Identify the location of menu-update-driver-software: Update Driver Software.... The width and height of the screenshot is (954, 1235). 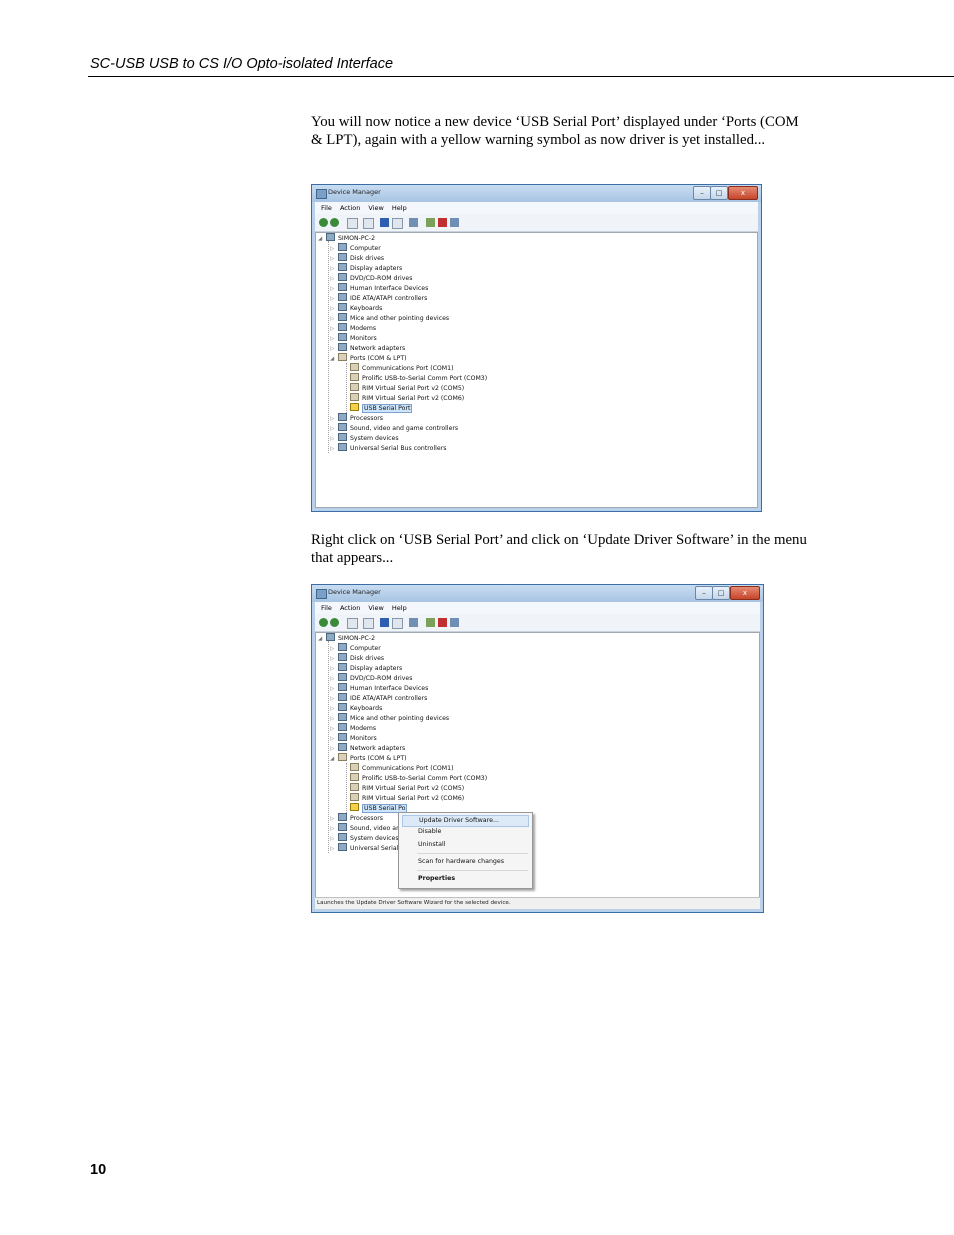
(465, 821).